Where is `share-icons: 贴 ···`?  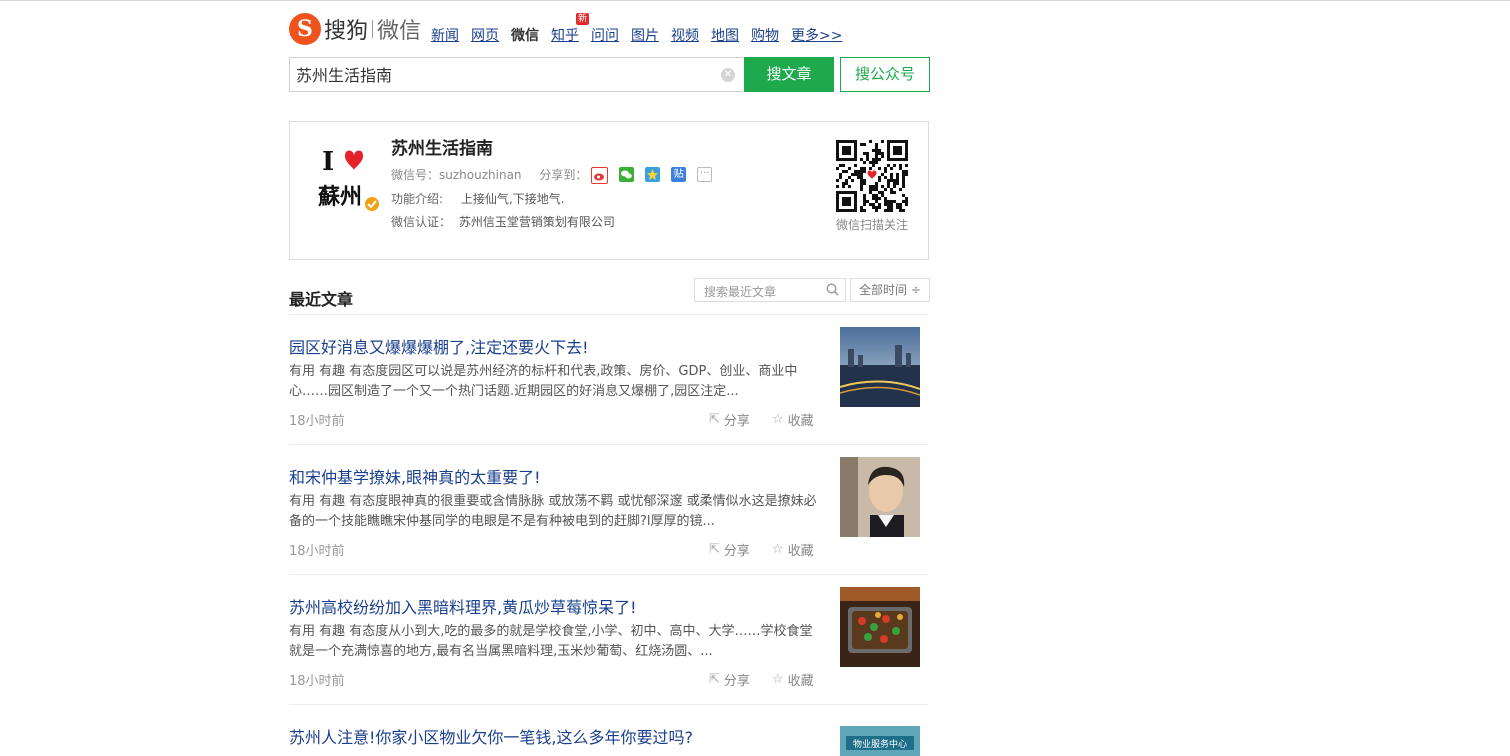
share-icons: 贴 ··· is located at coordinates (657, 175).